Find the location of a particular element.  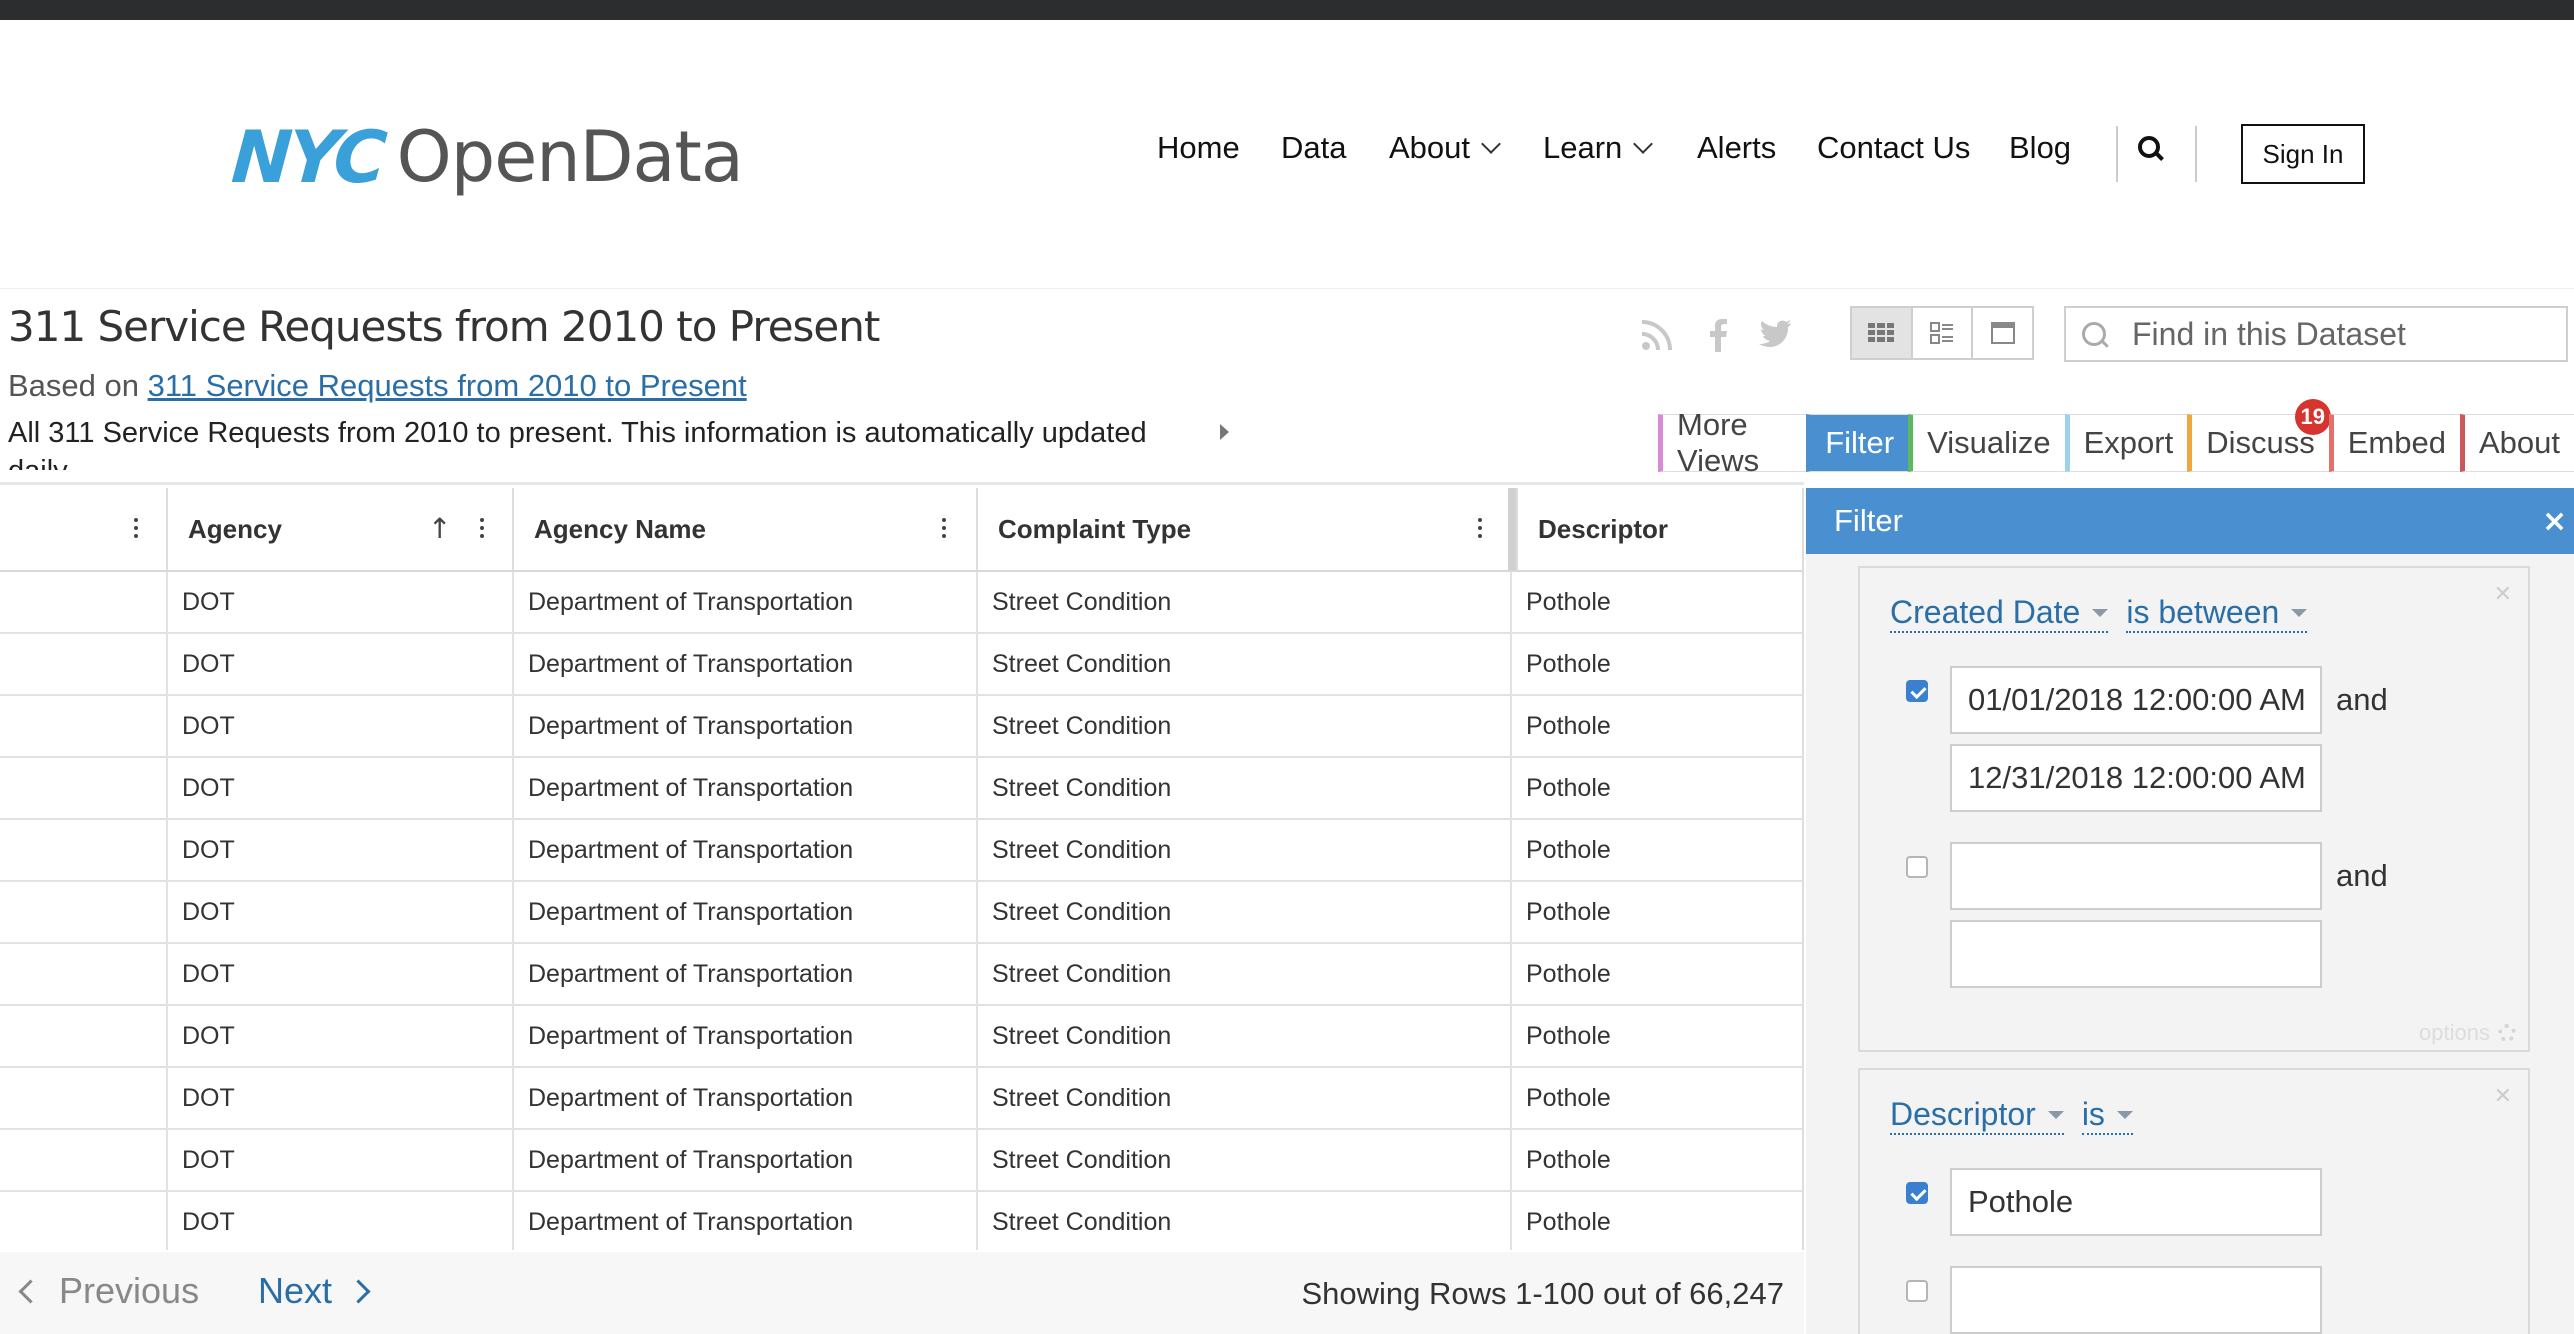

column-header-agency-name: Agency Name is located at coordinates (744, 529).